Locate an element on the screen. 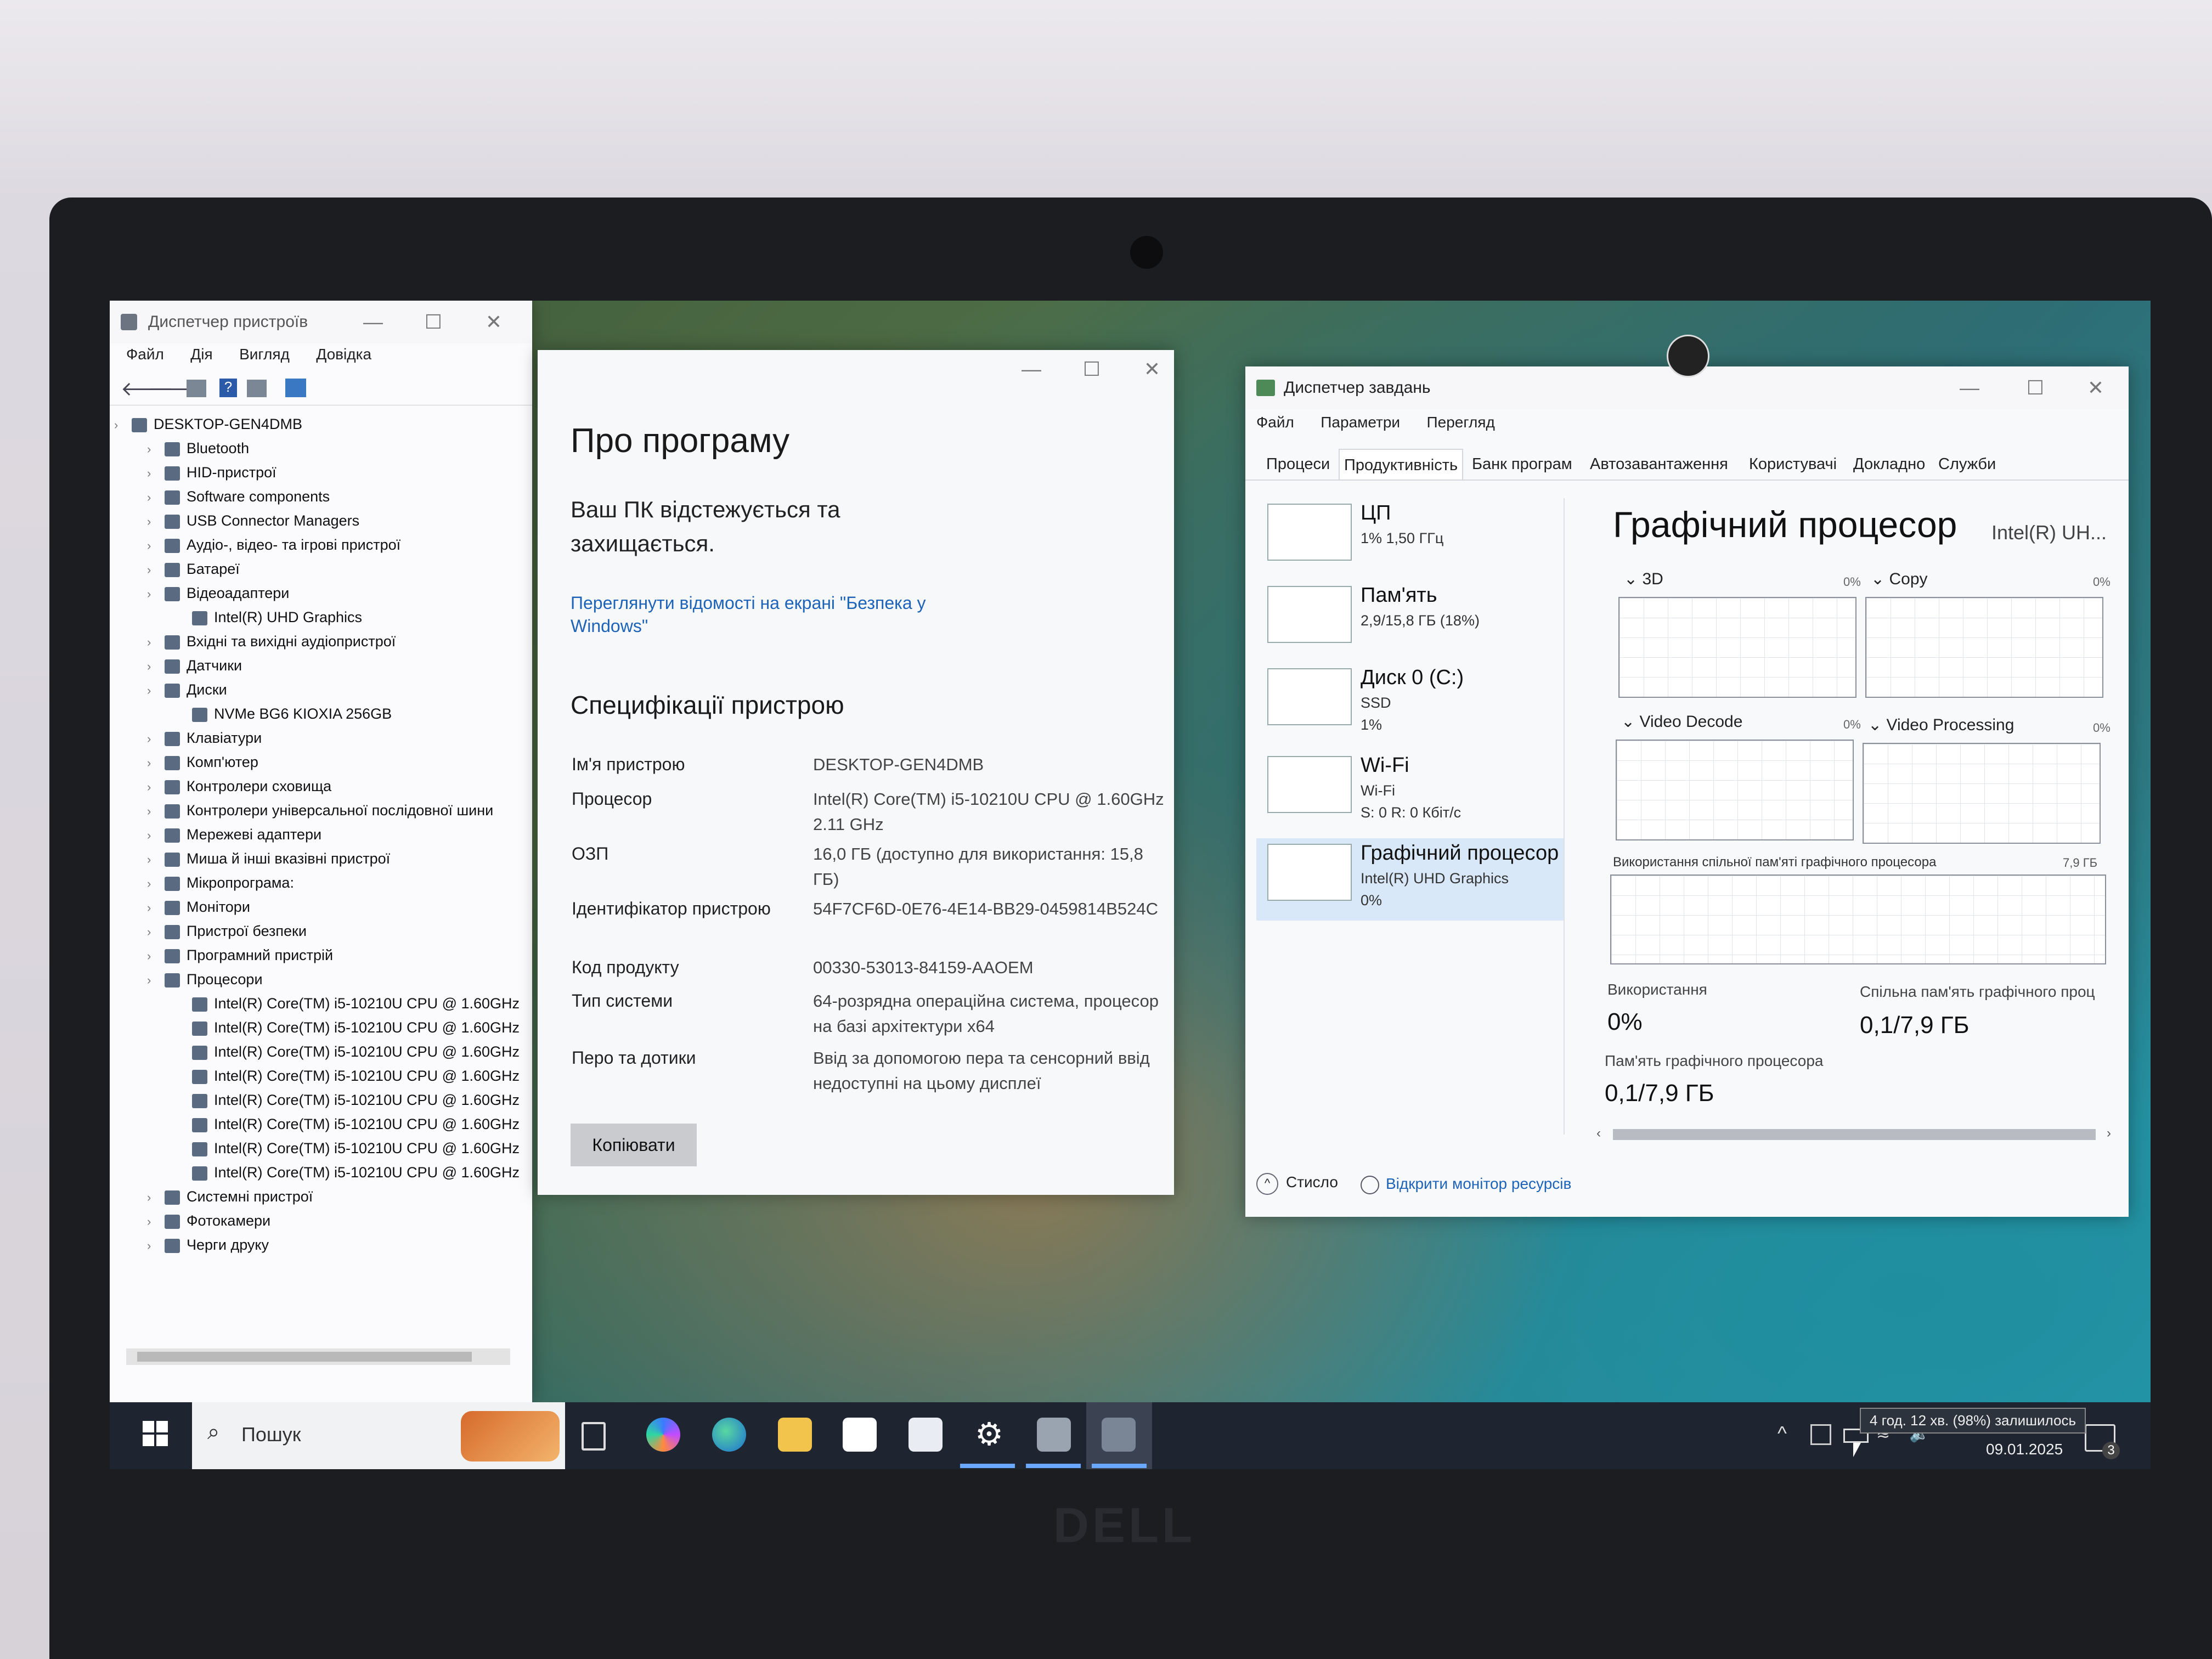 This screenshot has height=1659, width=2212. tab-item: Продуктивність is located at coordinates (1401, 465).